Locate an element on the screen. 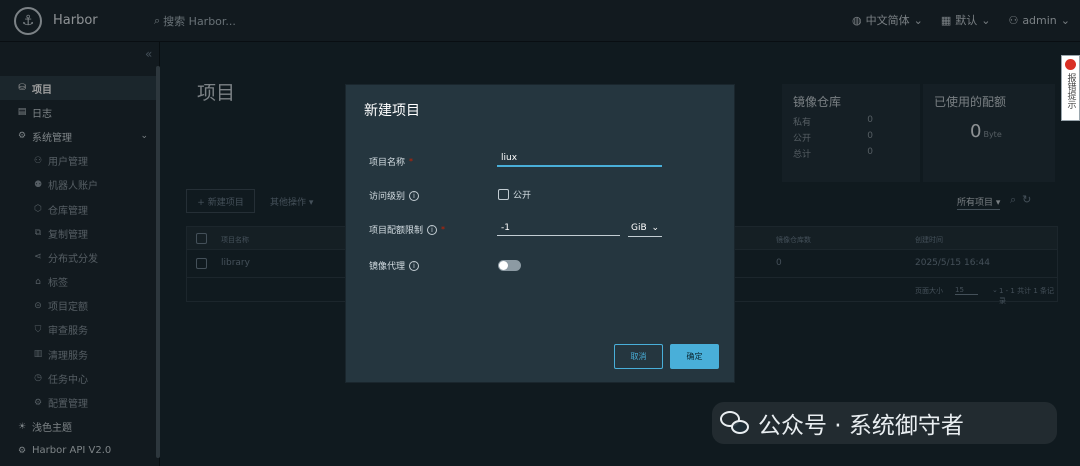  error-report-tab: 报错提示 is located at coordinates (1070, 88).